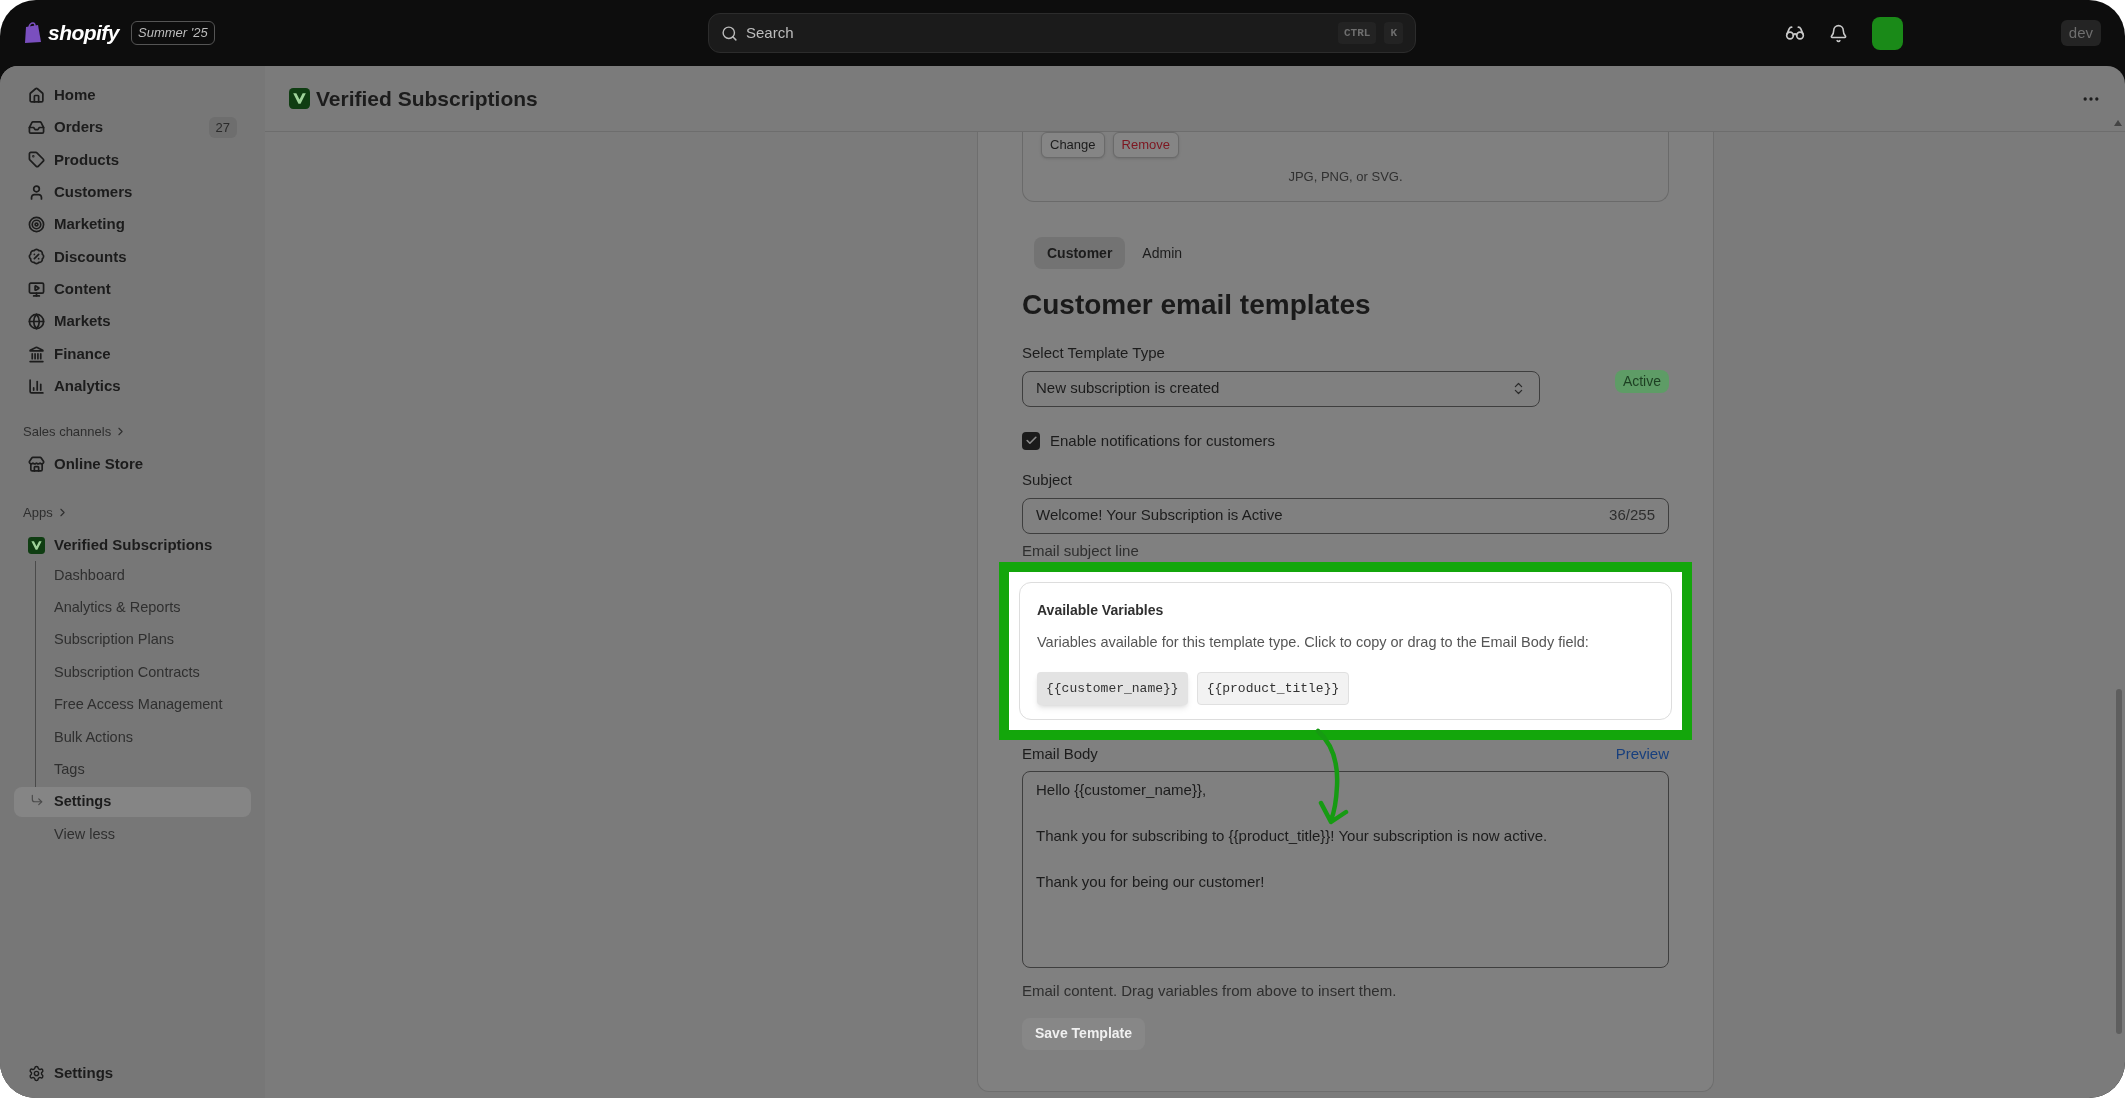 Image resolution: width=2125 pixels, height=1098 pixels. Describe the element at coordinates (1357, 33) in the screenshot. I see `keyboard-key: CTRL` at that location.